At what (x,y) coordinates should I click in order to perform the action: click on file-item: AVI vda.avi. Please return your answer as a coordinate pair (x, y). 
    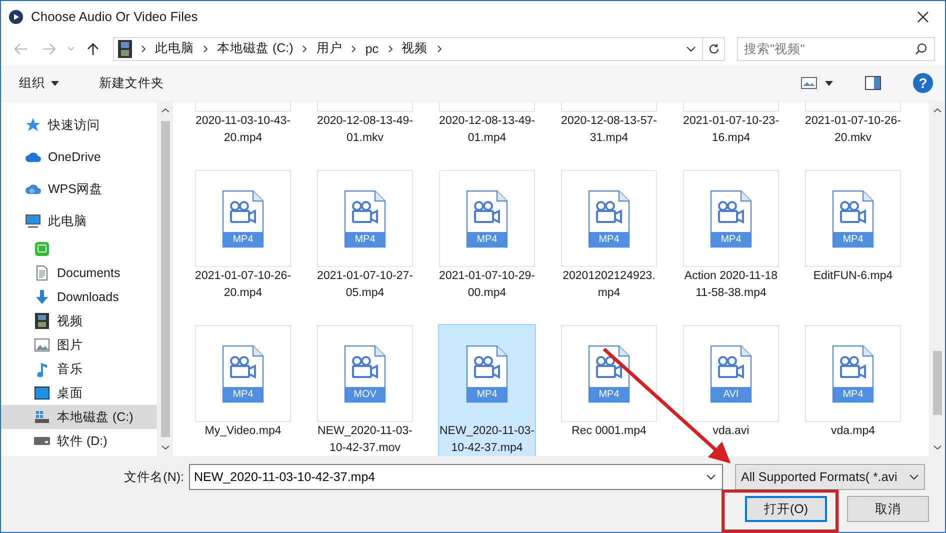
    Looking at the image, I should click on (731, 390).